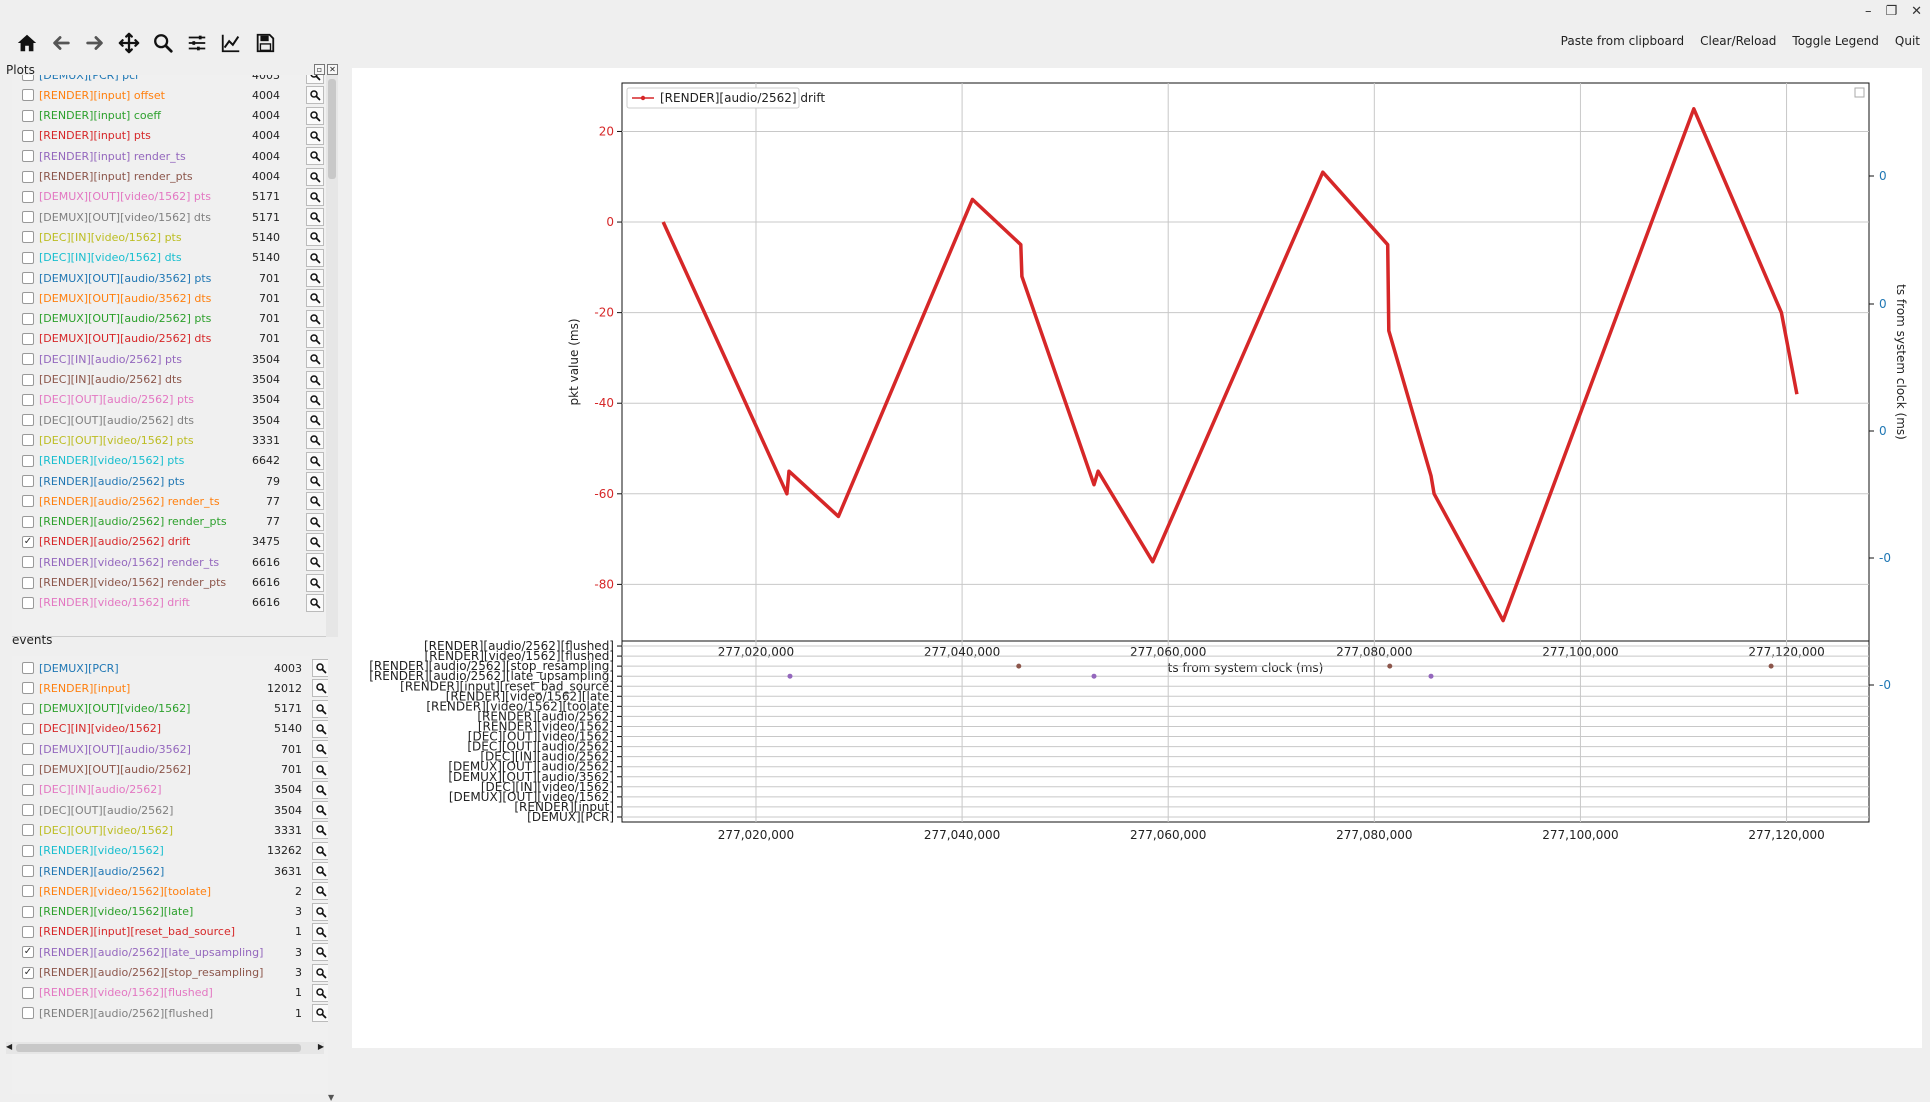 The width and height of the screenshot is (1930, 1102). I want to click on list-item: [DEMUX][PCR] 4003, so click(170, 668).